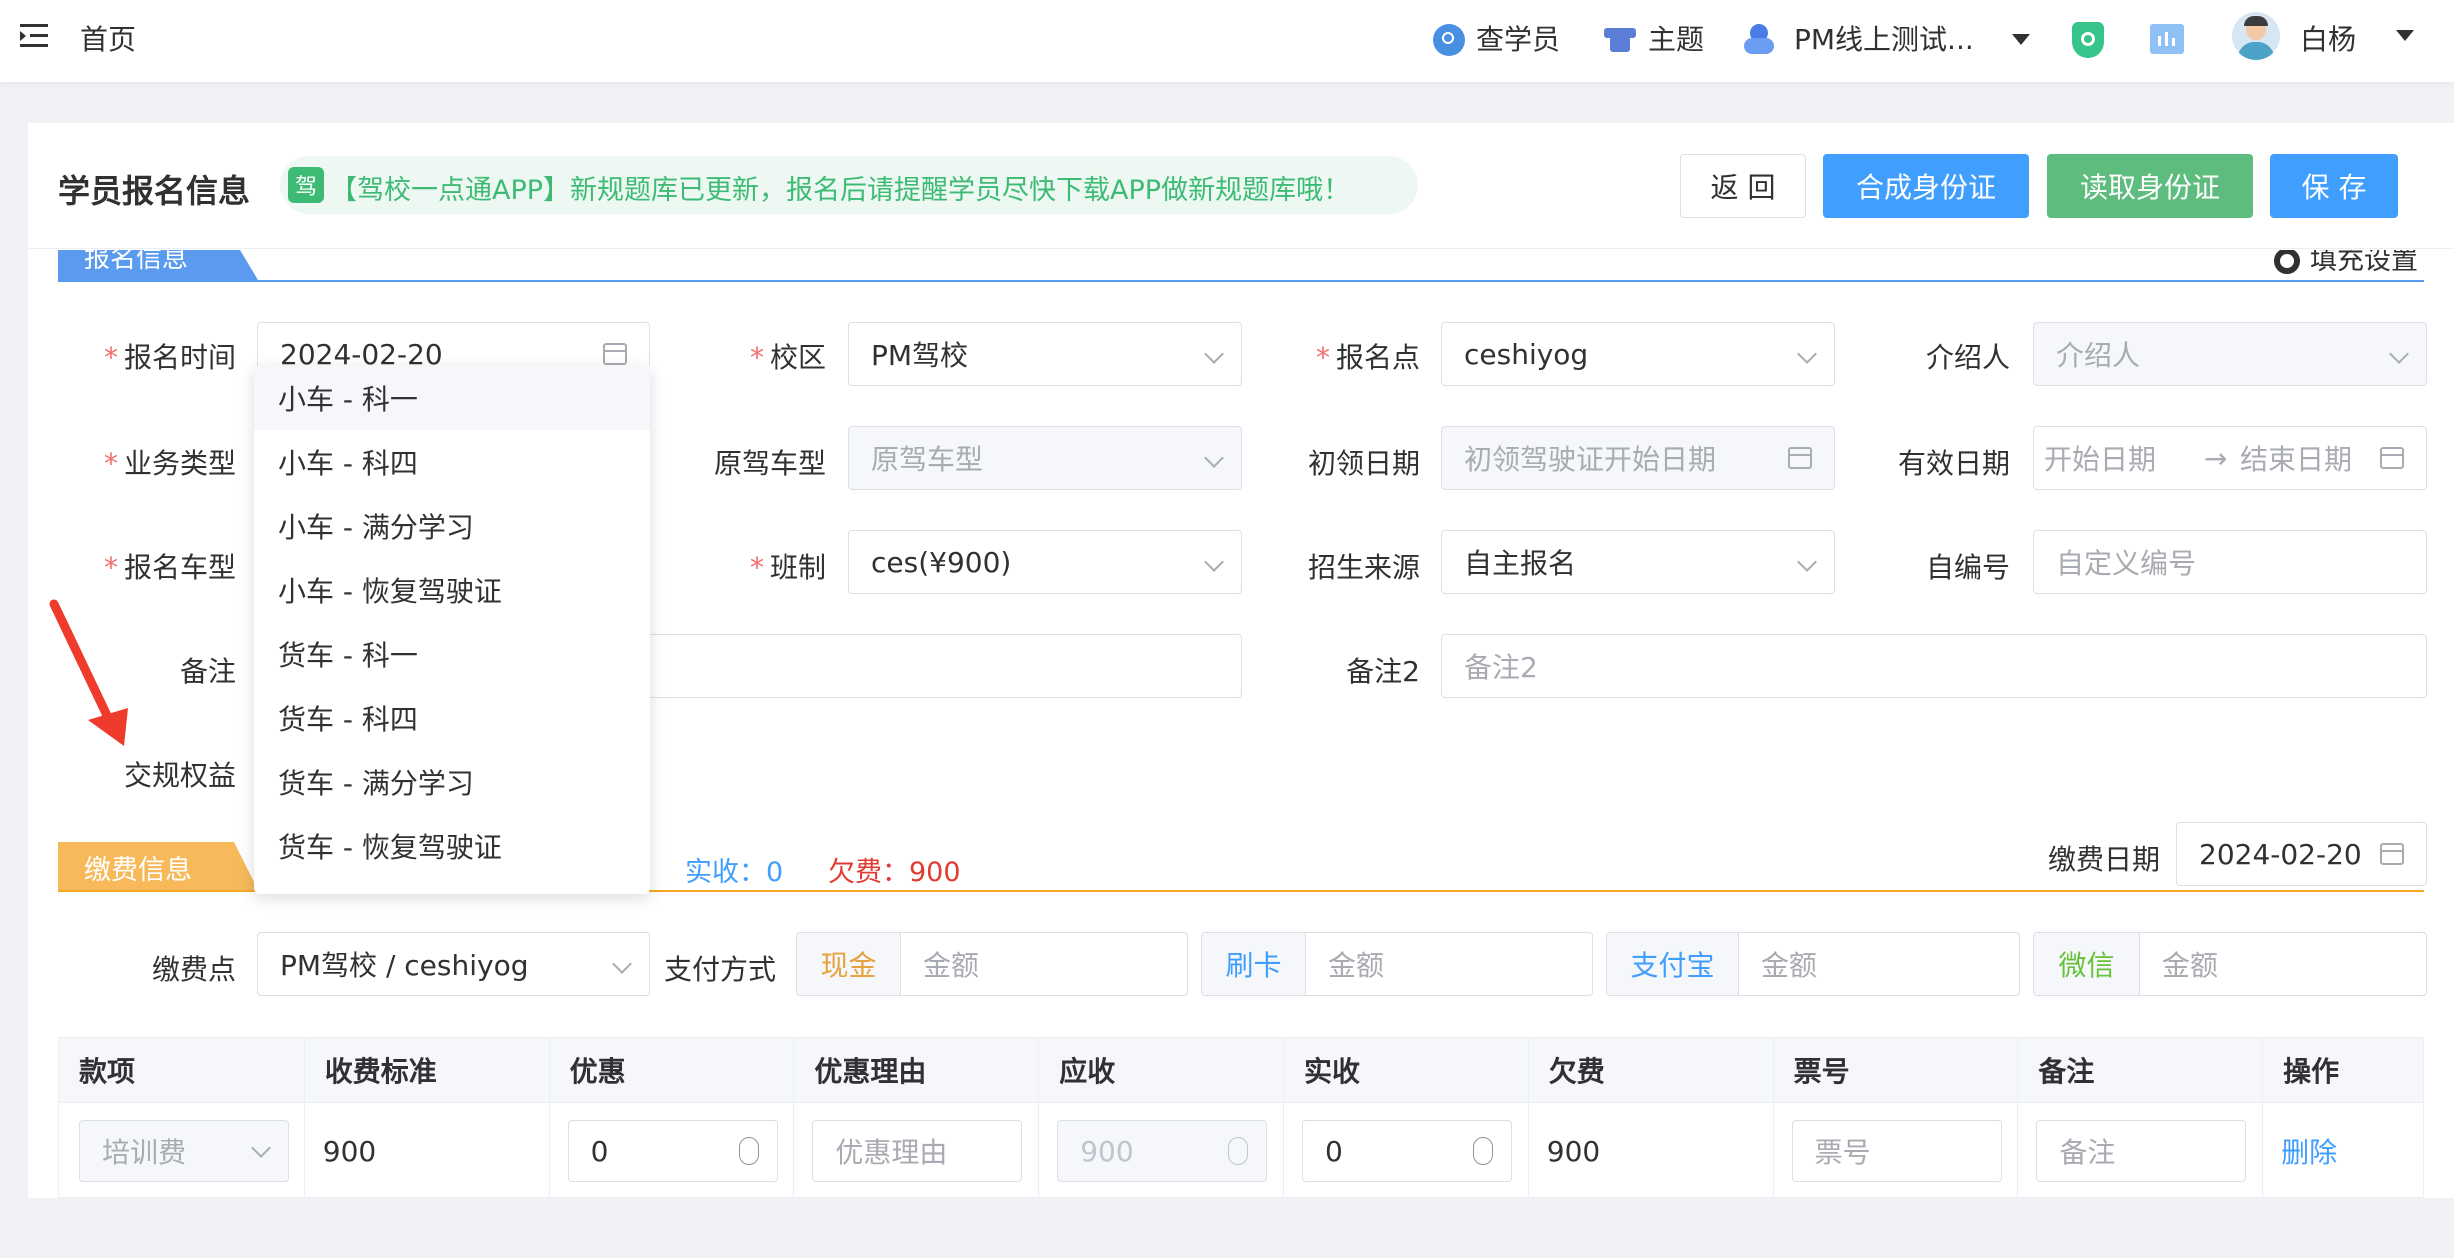 The image size is (2454, 1258). Describe the element at coordinates (1638, 458) in the screenshot. I see `first-license-date-input: 初领驾驶证开始日期` at that location.